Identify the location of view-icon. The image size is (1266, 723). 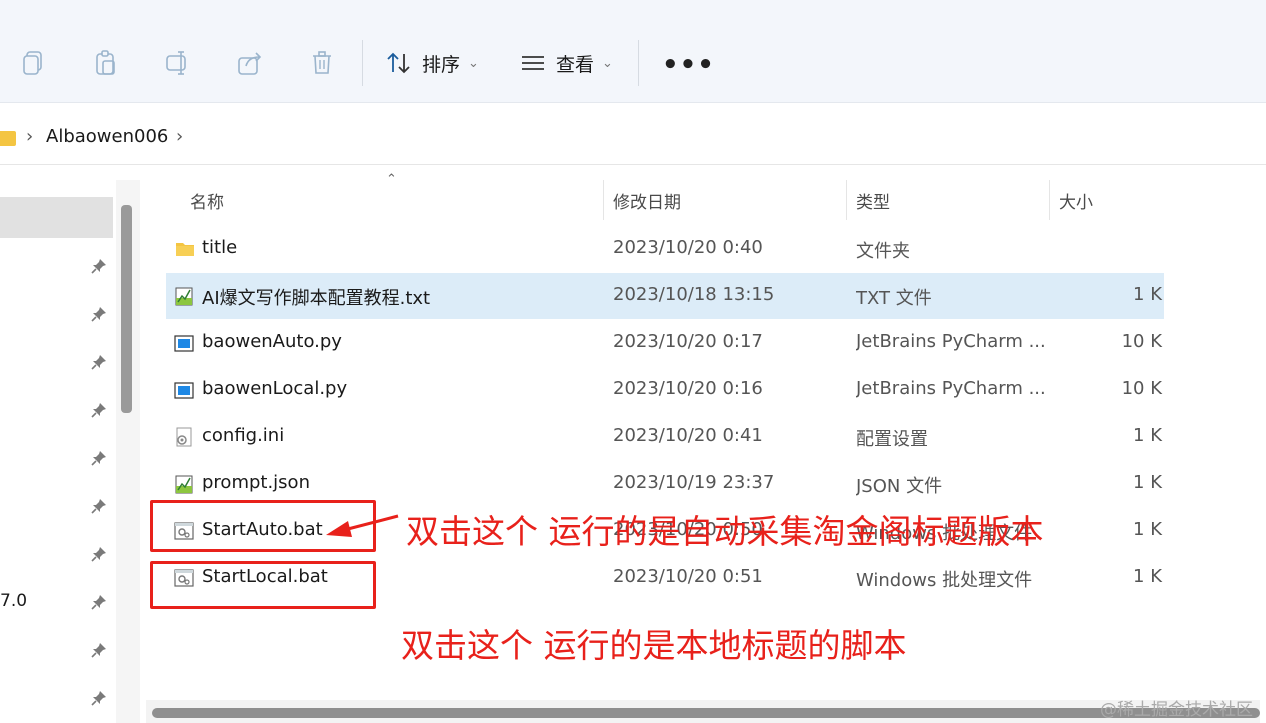
(533, 63).